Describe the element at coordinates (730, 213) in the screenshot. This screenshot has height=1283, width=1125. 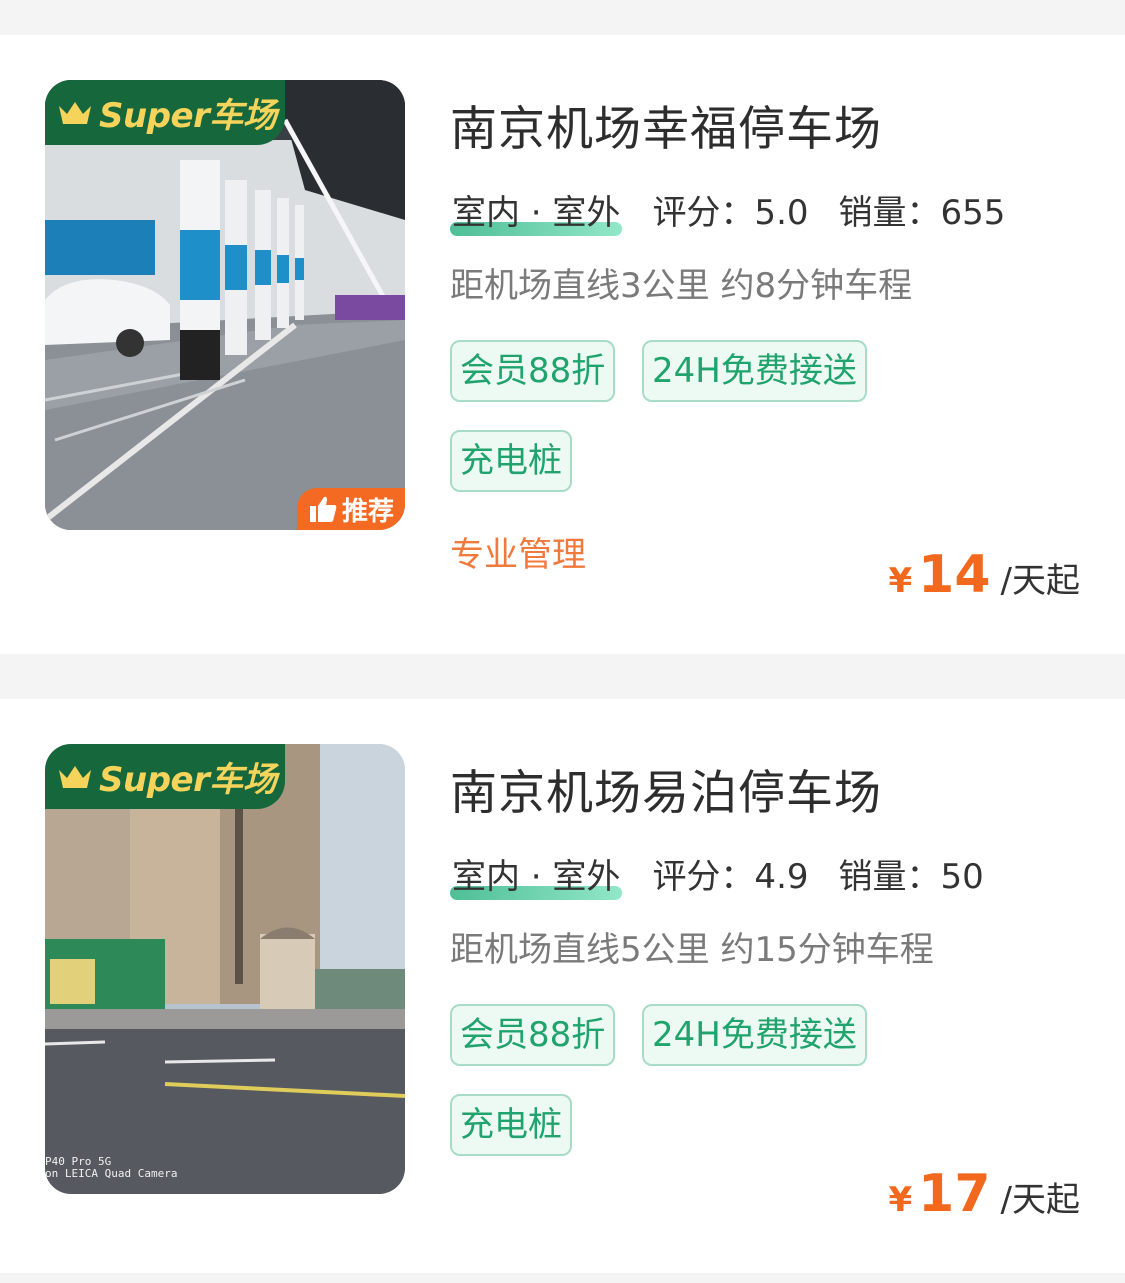
I see `lot-rating: 评分：5.0` at that location.